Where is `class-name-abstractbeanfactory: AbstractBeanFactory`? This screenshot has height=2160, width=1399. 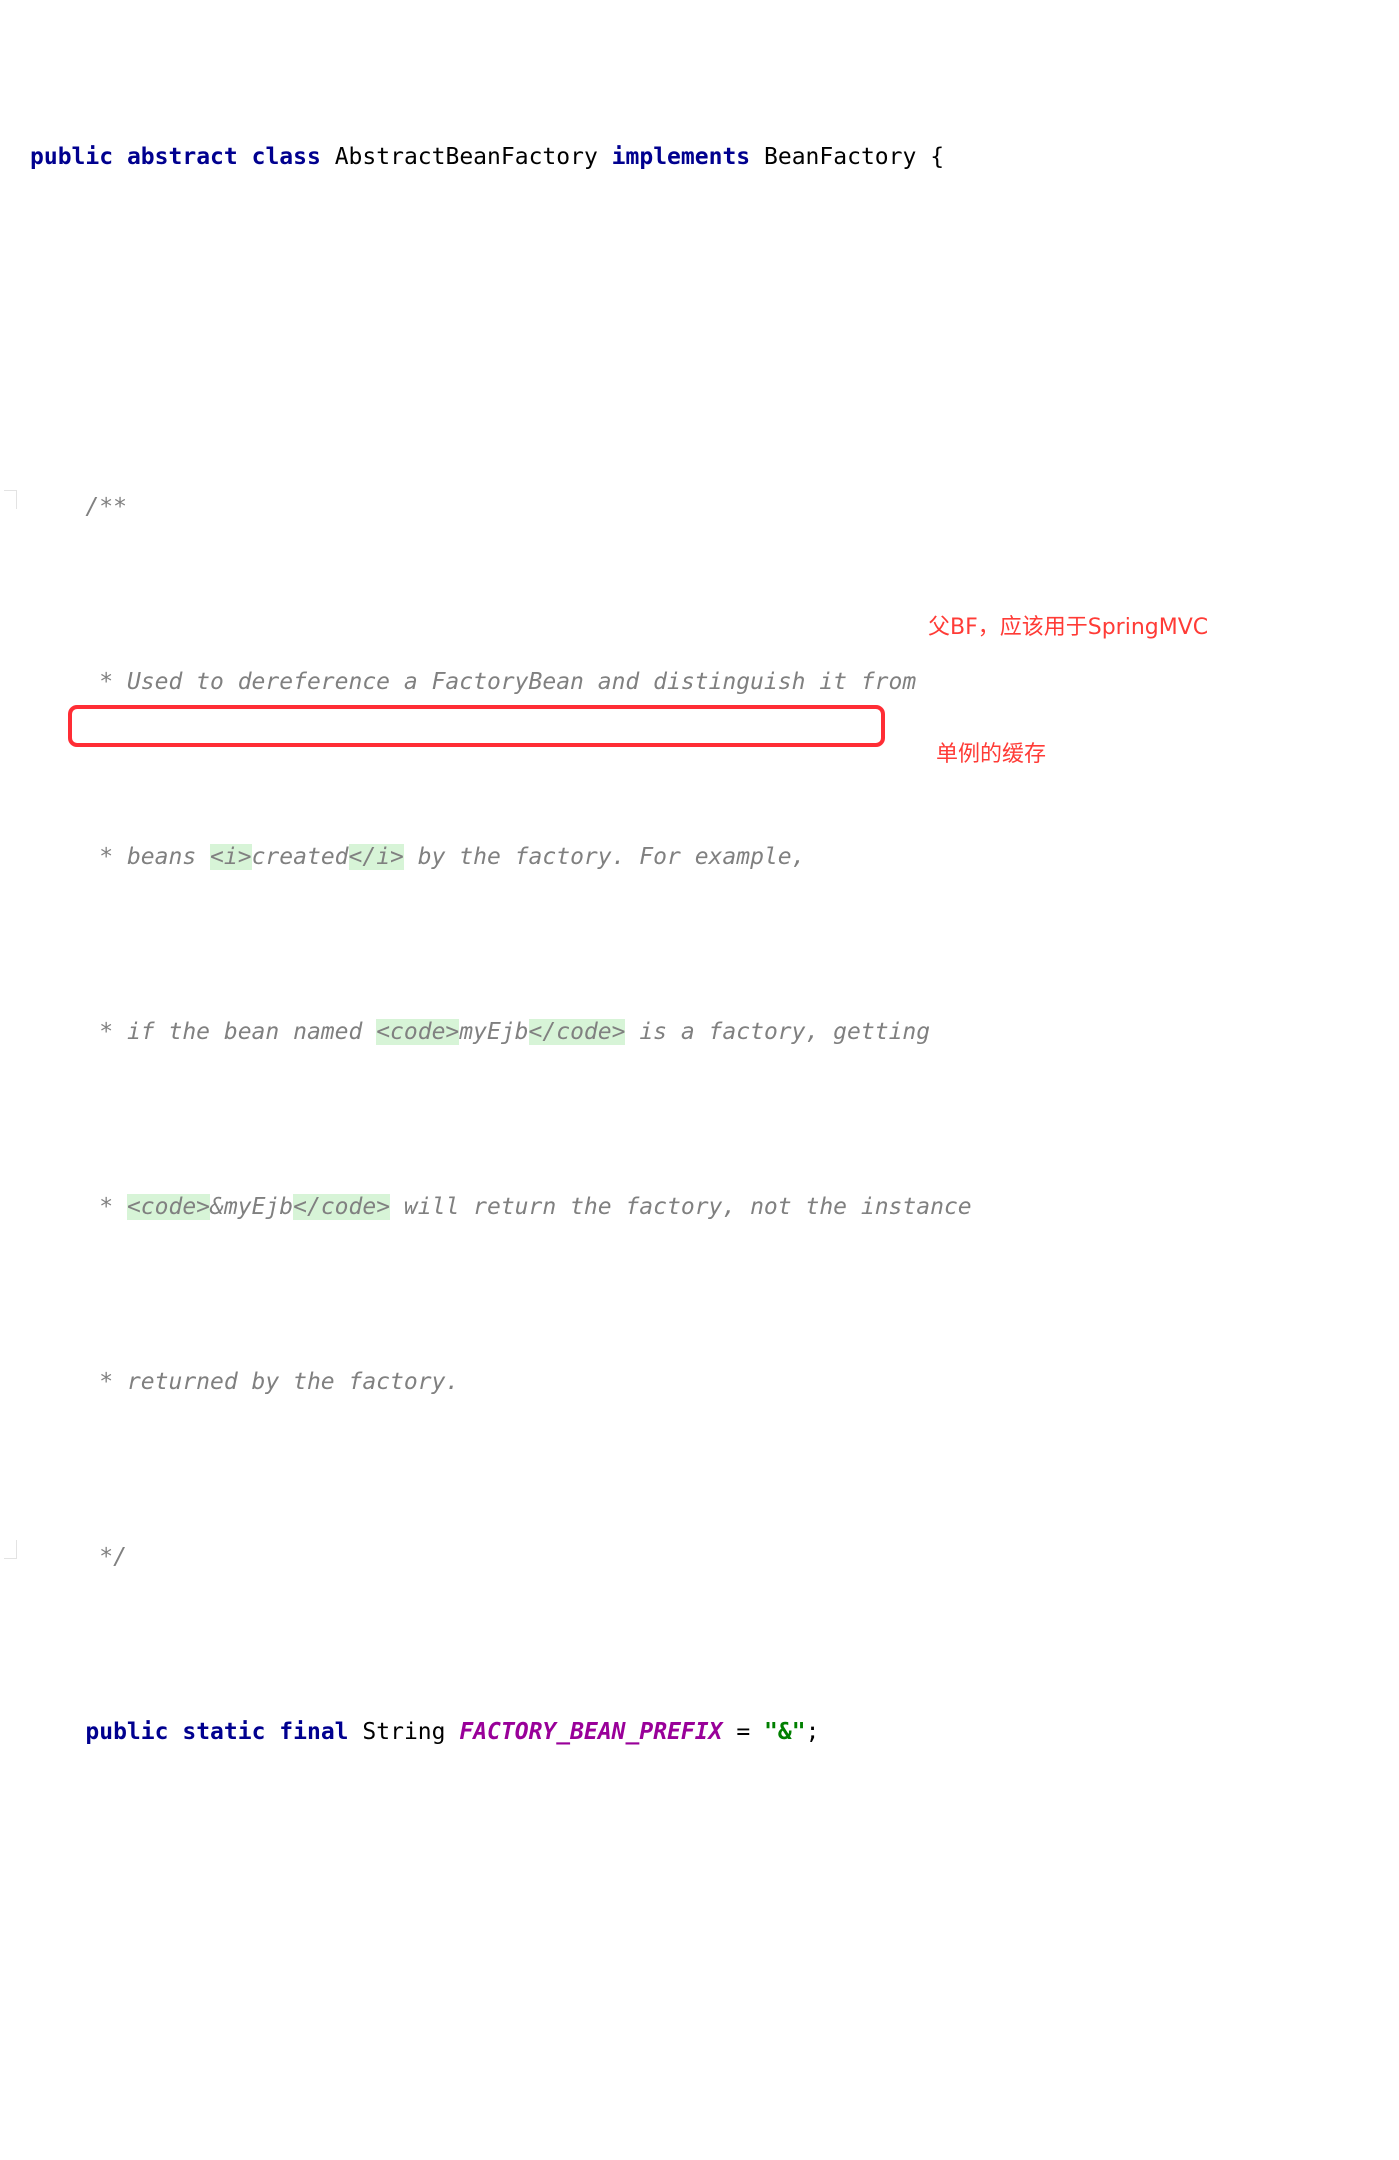
class-name-abstractbeanfactory: AbstractBeanFactory is located at coordinates (466, 157).